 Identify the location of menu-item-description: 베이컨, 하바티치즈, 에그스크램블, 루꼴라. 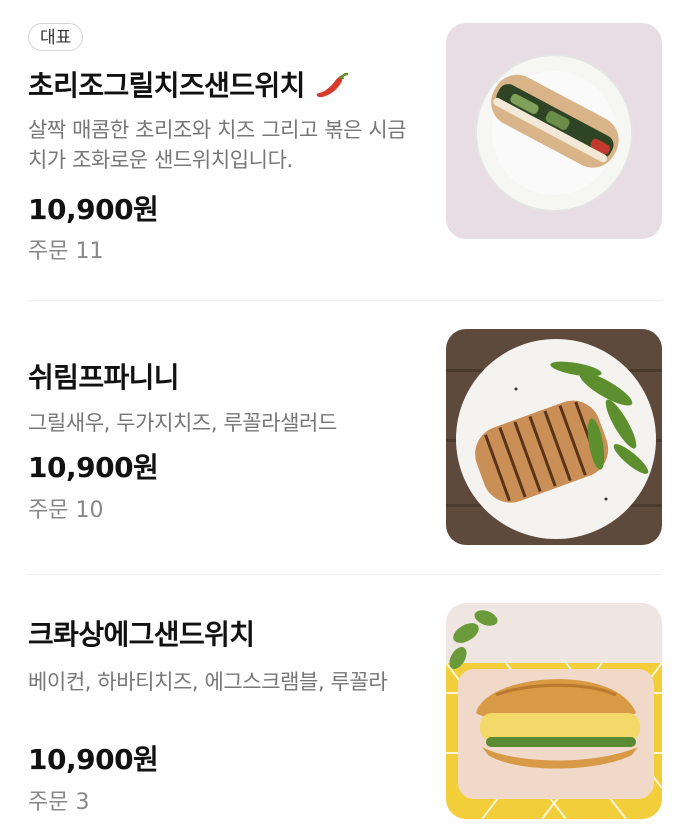
(208, 682).